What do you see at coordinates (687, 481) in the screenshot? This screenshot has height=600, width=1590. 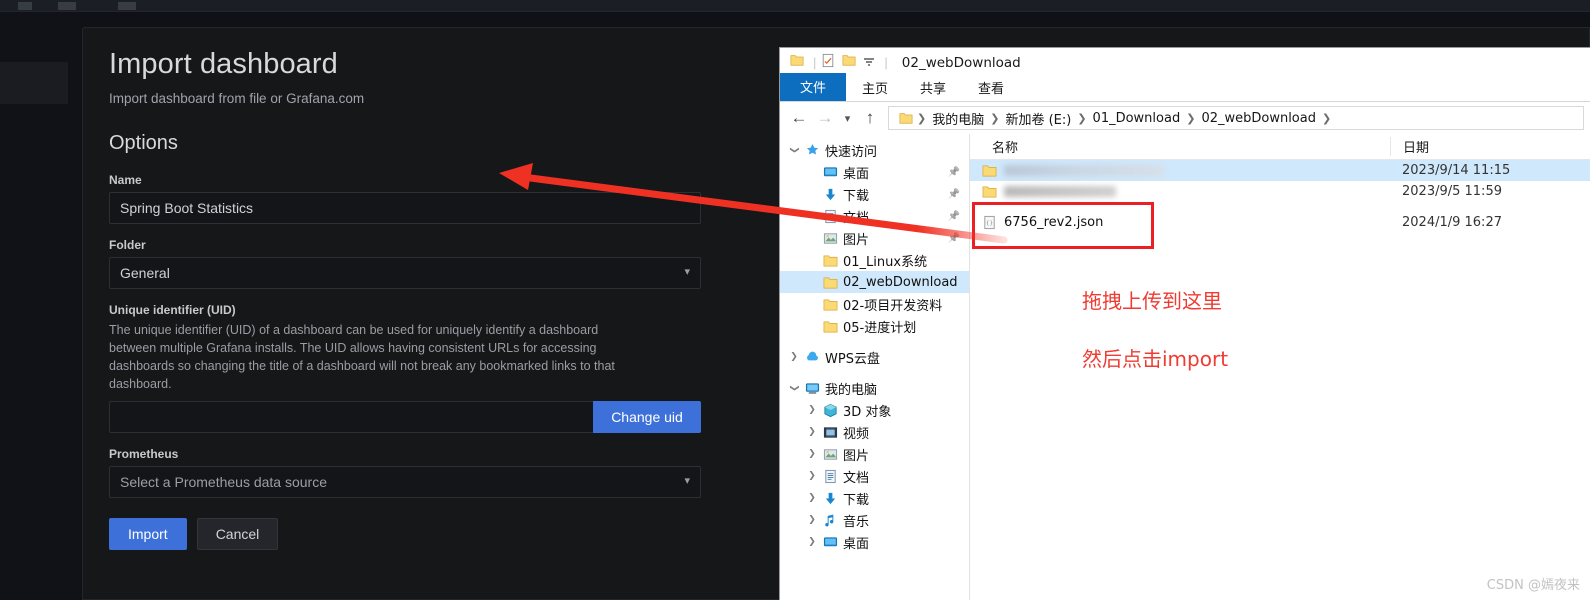 I see `chevron-down-icon: ▾` at bounding box center [687, 481].